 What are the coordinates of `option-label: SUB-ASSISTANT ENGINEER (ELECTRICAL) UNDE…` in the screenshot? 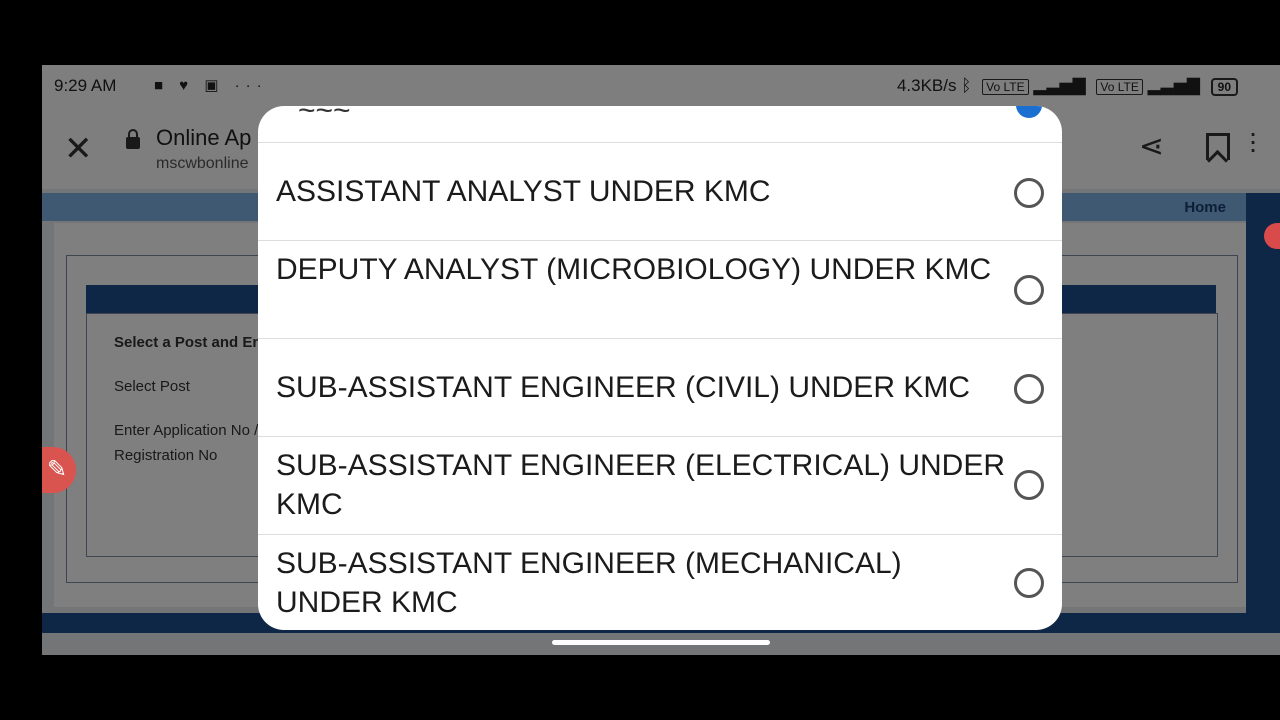 It's located at (641, 485).